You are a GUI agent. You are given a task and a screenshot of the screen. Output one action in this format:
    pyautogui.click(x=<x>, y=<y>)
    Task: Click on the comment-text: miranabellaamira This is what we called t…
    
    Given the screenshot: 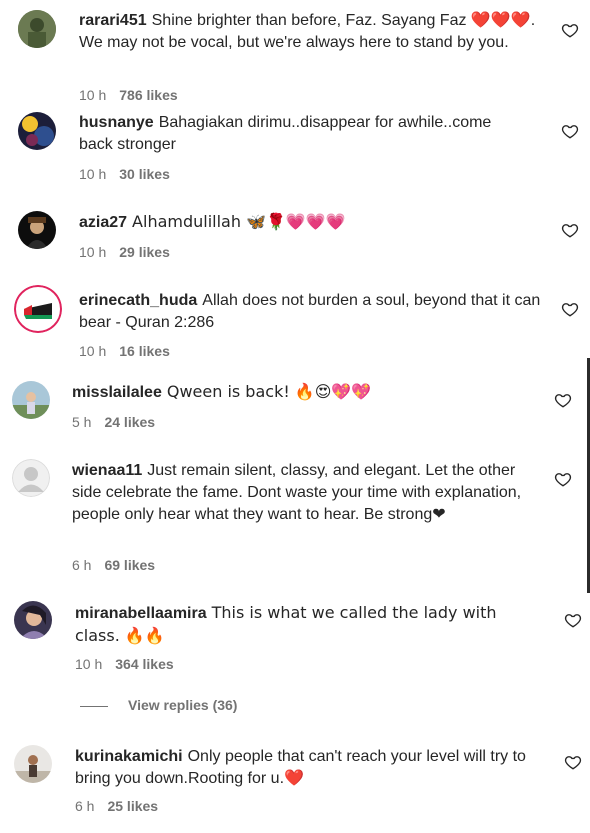 What is the action you would take?
    pyautogui.click(x=310, y=625)
    